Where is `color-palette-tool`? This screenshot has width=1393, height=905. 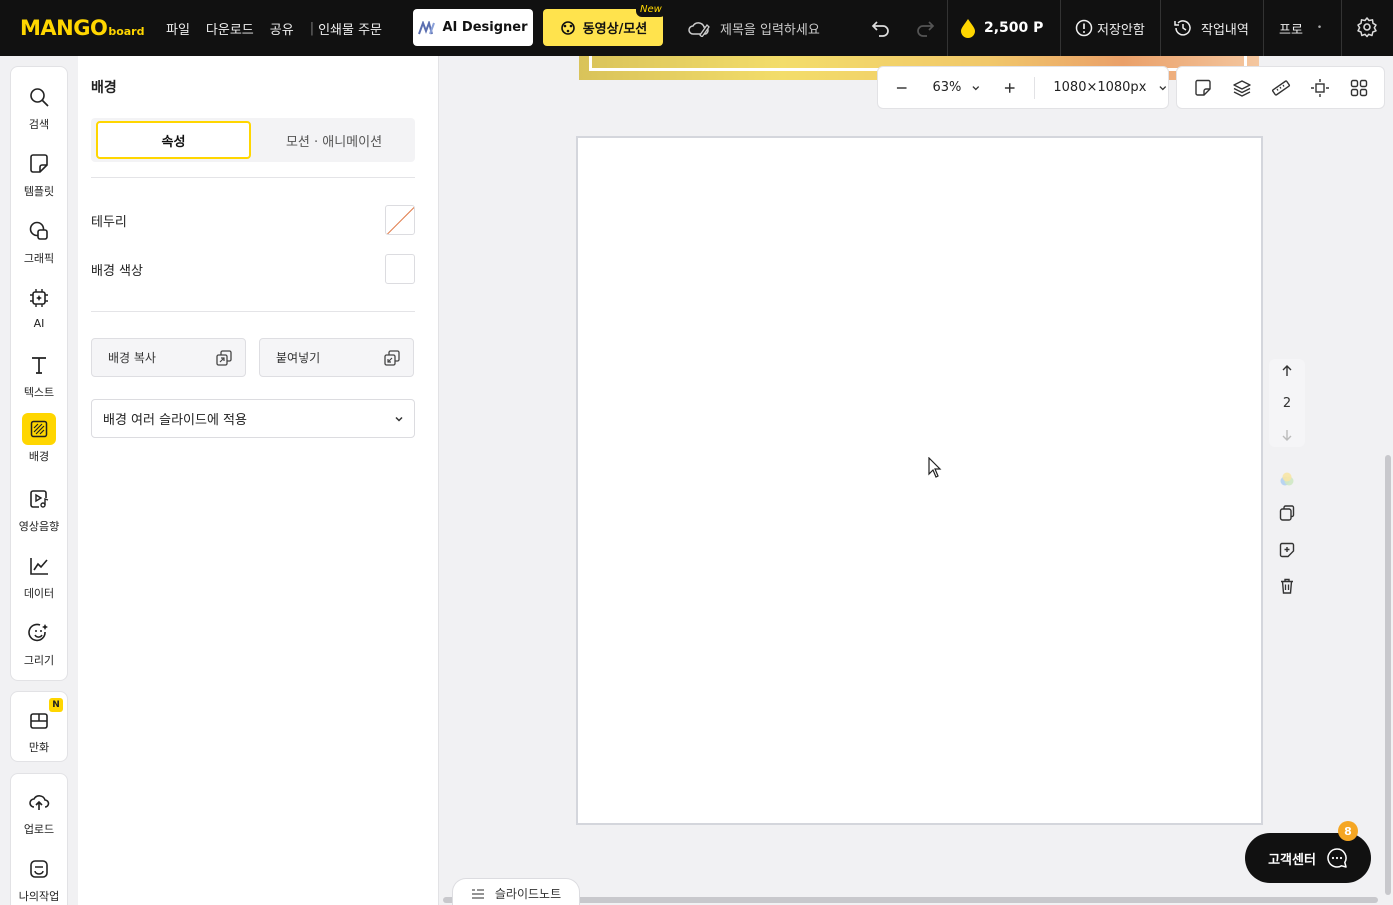 color-palette-tool is located at coordinates (1287, 479).